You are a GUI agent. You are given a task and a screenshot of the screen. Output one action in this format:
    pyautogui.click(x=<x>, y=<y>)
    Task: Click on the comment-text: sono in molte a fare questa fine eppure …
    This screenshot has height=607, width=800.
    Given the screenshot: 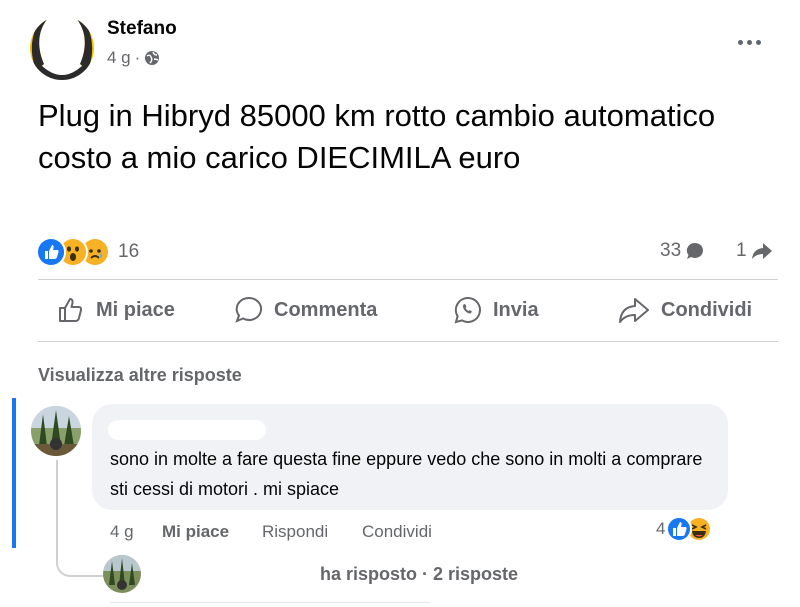 What is the action you would take?
    pyautogui.click(x=406, y=474)
    